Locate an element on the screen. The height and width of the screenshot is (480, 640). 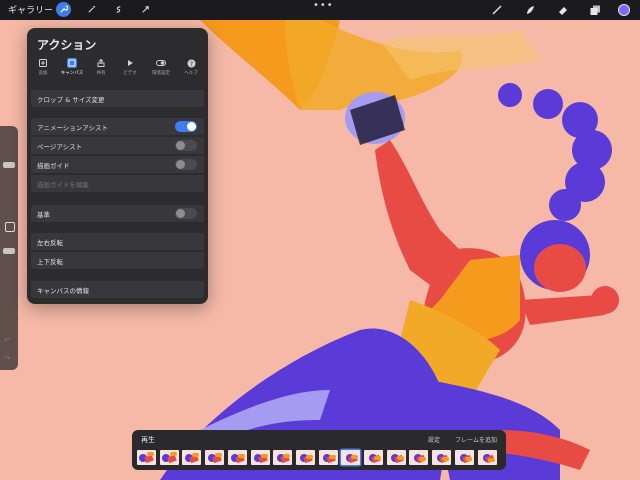
page-assist-toggle is located at coordinates (186, 145).